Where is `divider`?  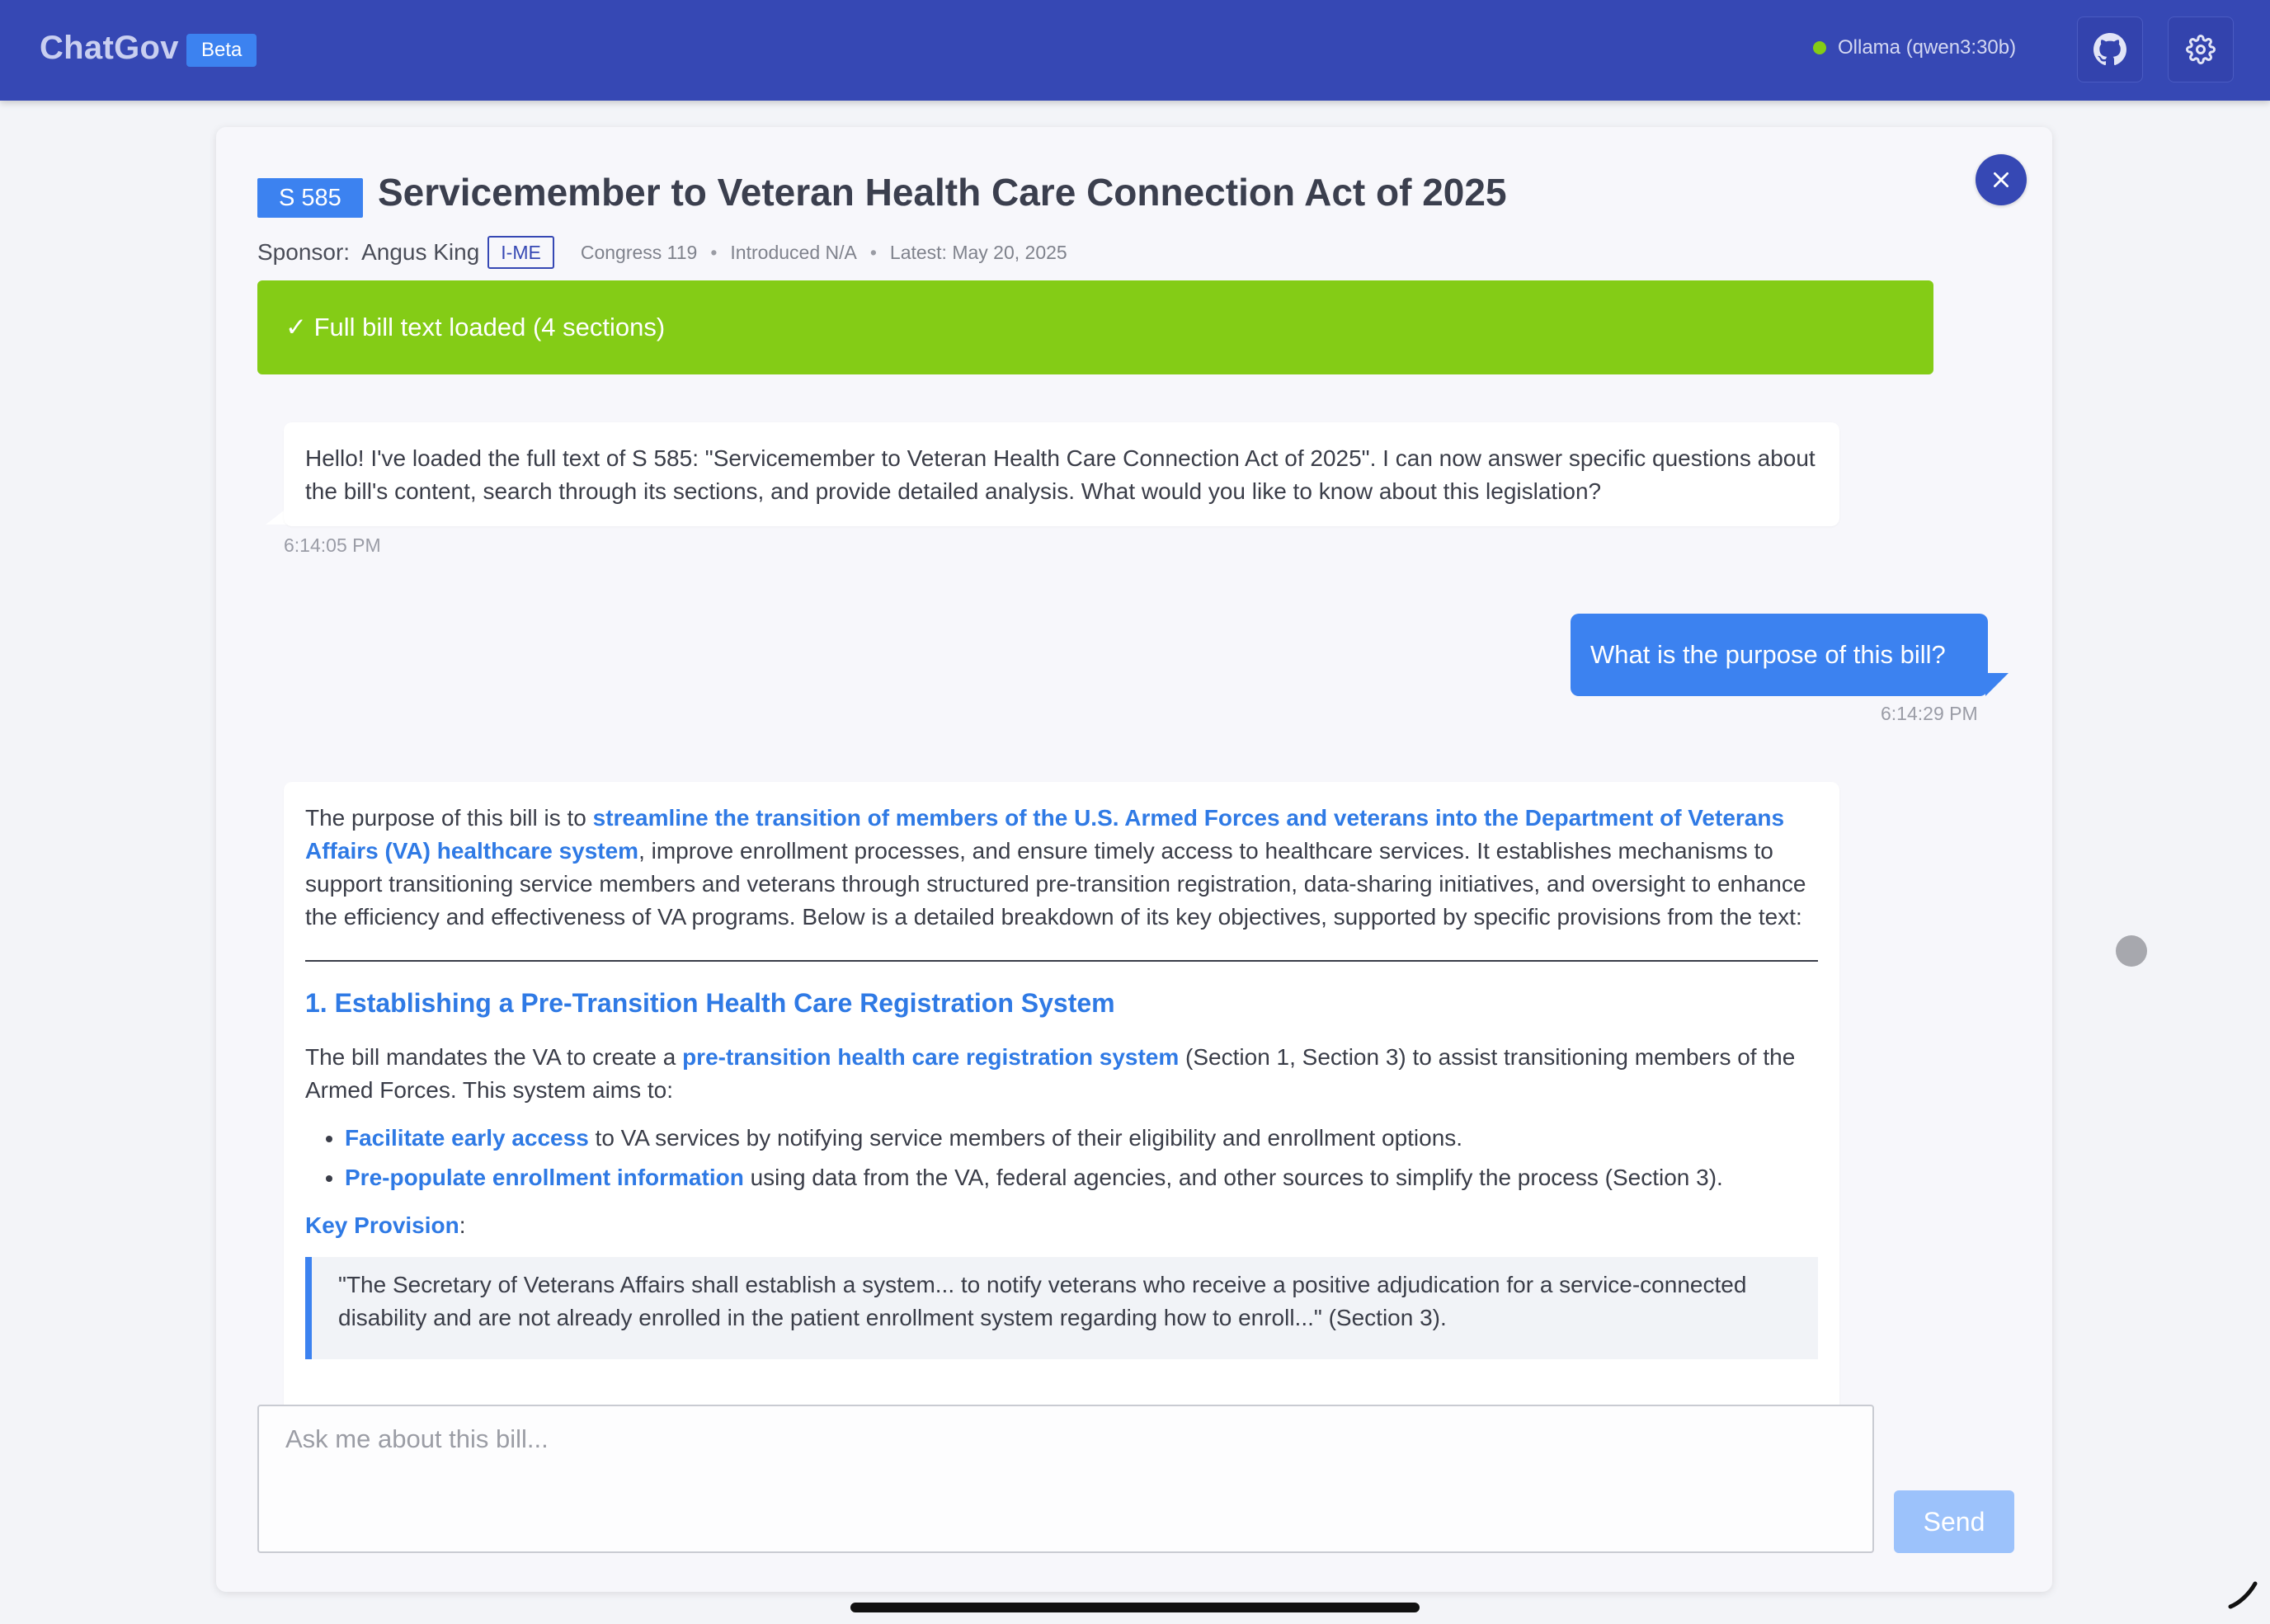 divider is located at coordinates (1061, 961).